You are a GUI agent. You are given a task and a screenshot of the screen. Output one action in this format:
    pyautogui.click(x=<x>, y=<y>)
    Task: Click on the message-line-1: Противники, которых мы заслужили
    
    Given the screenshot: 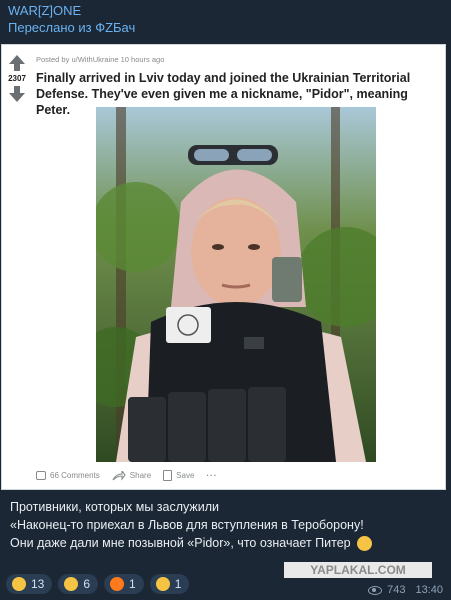 What is the action you would take?
    pyautogui.click(x=115, y=507)
    